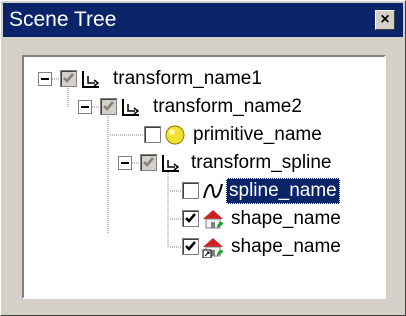 This screenshot has width=406, height=316. What do you see at coordinates (187, 79) in the screenshot?
I see `tree-node-label: transform_name1` at bounding box center [187, 79].